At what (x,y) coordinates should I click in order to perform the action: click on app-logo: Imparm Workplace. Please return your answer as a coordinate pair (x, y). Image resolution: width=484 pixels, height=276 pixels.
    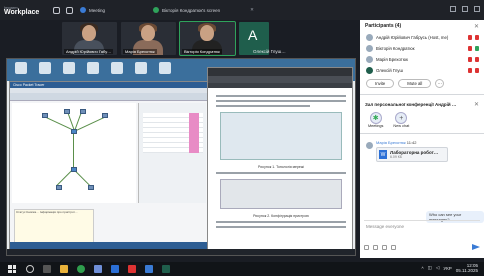
    Looking at the image, I should click on (27, 10).